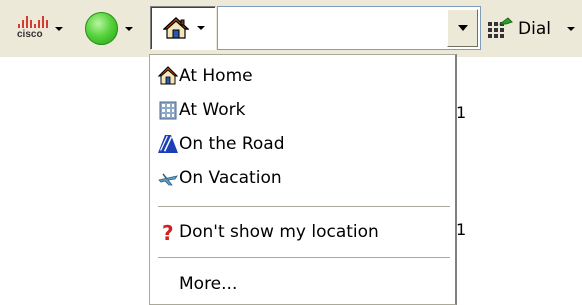 This screenshot has height=305, width=582. Describe the element at coordinates (302, 144) in the screenshot. I see `menu-item-on-the-road: On the Road` at that location.